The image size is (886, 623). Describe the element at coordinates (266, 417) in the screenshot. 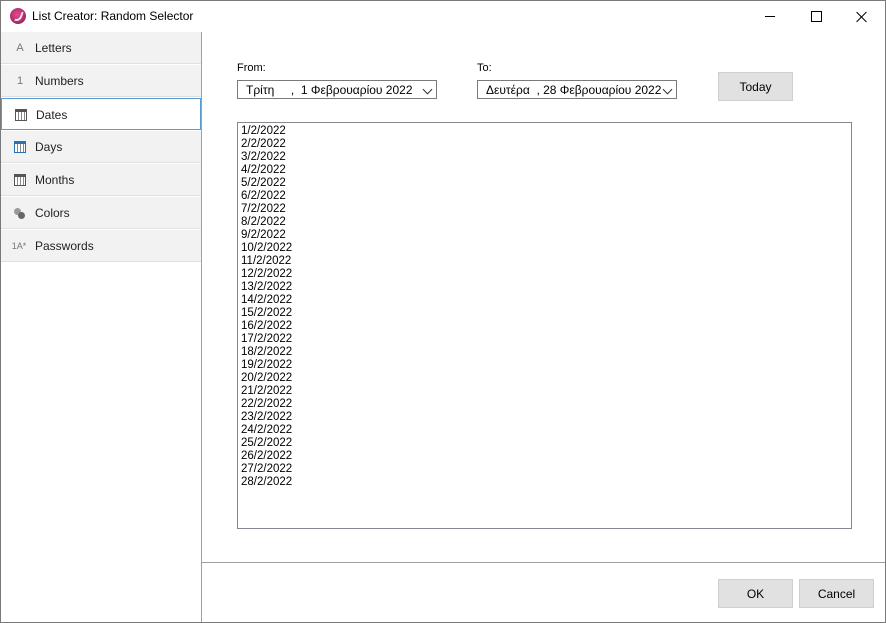

I see `list-item: 23/2/2022` at that location.